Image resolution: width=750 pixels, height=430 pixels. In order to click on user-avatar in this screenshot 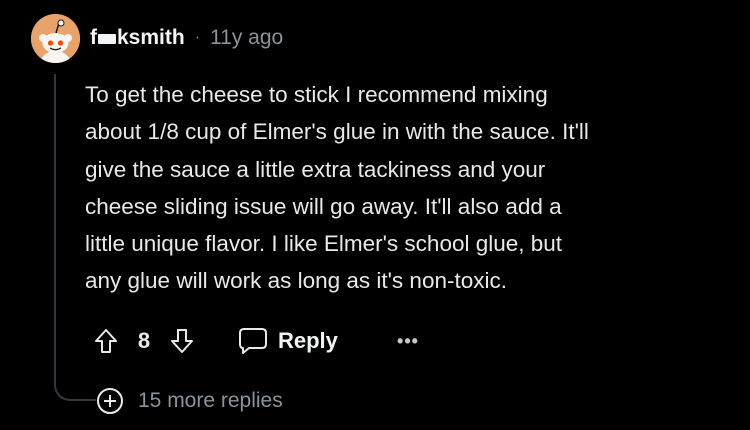, I will do `click(55, 38)`.